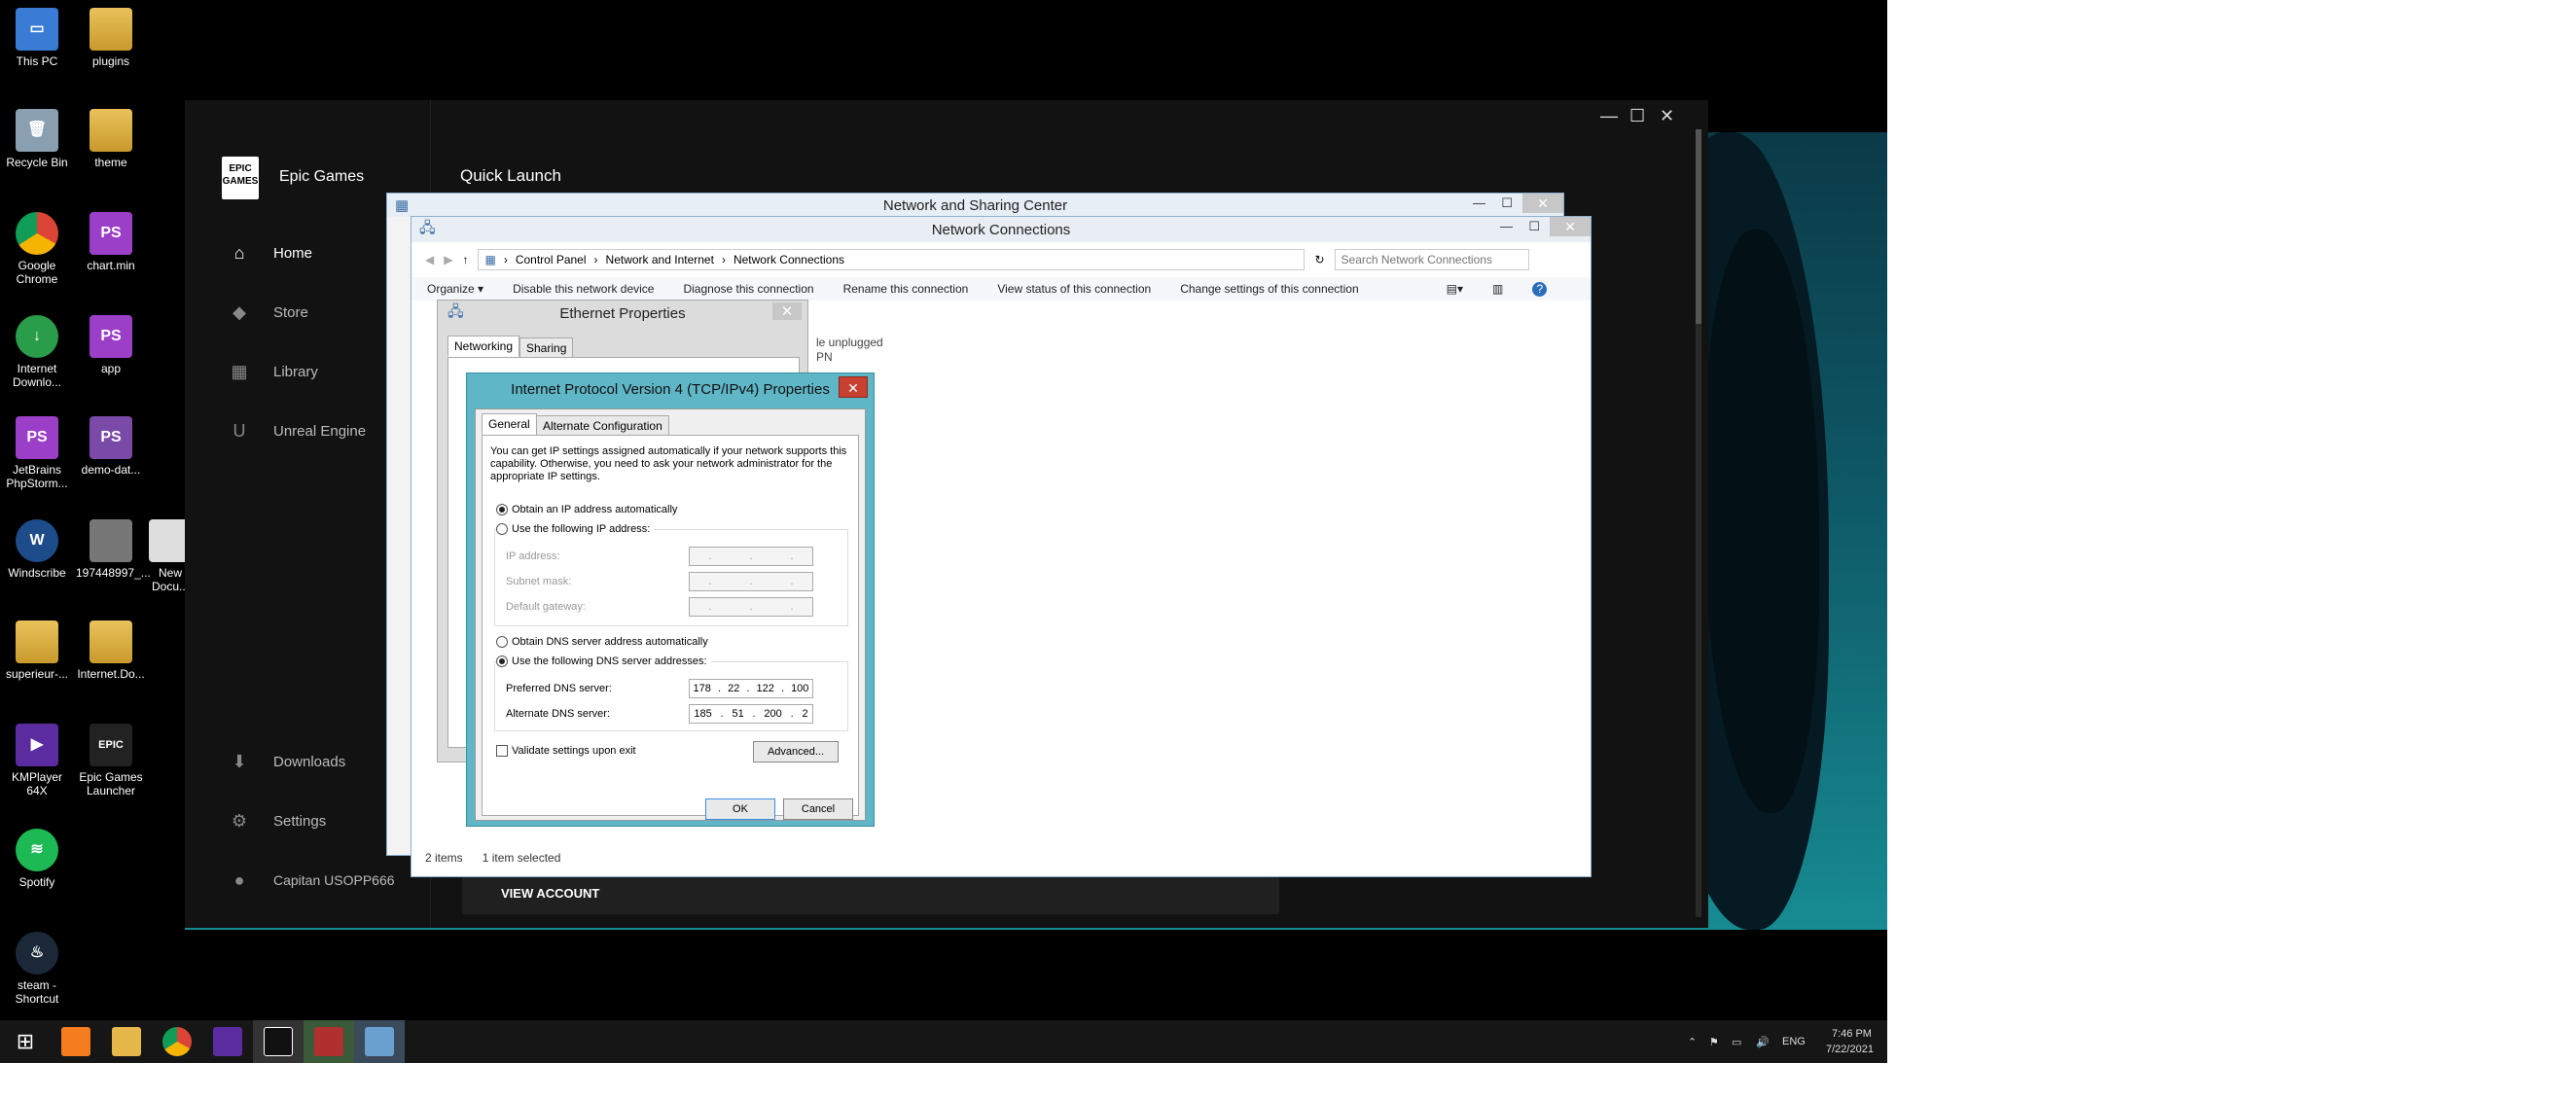  I want to click on desktop-icon-spotify: ≋ Spotify, so click(37, 859).